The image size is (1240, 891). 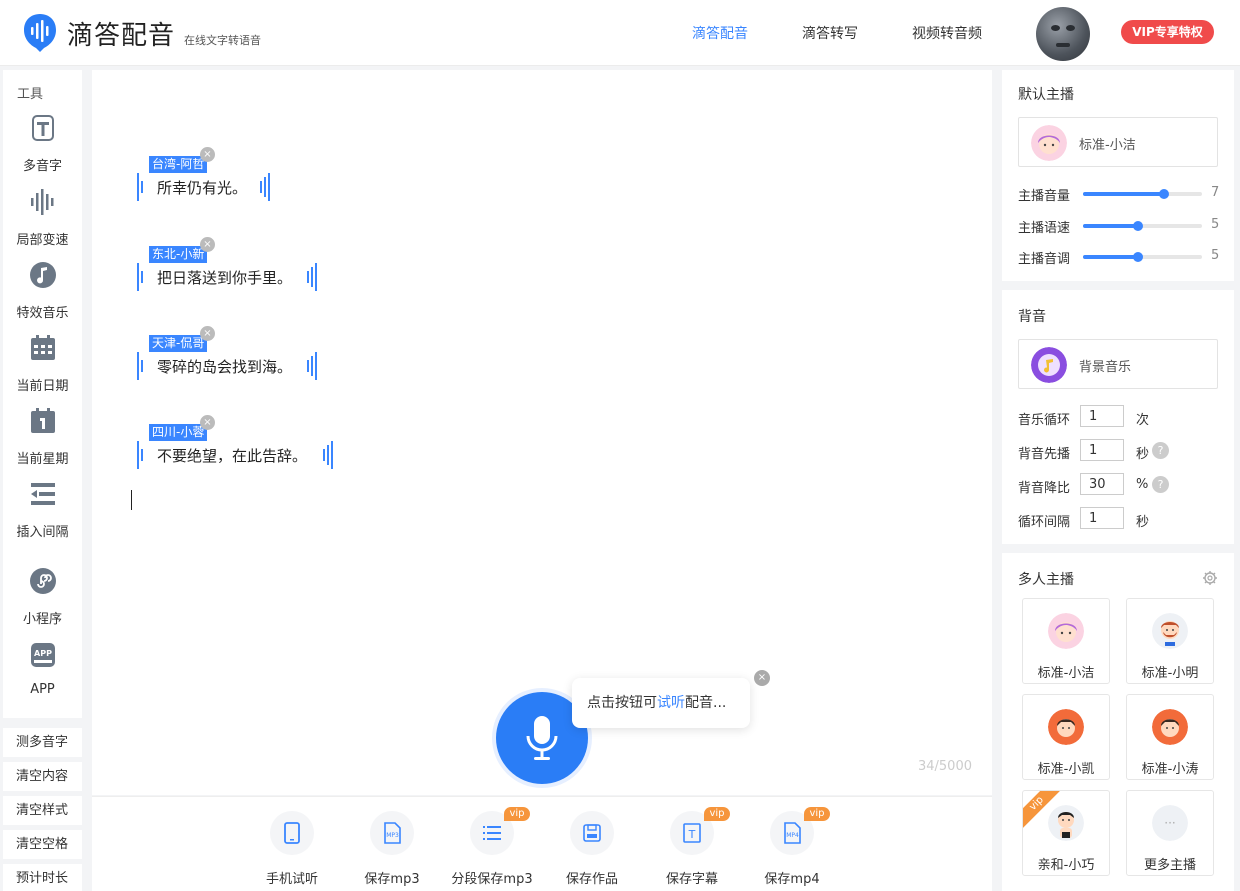 What do you see at coordinates (42, 291) in the screenshot?
I see `tool-effect-music: 特效音乐` at bounding box center [42, 291].